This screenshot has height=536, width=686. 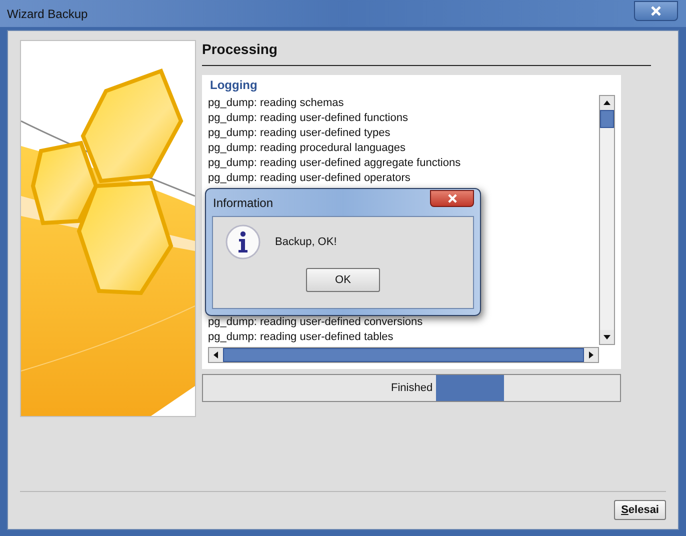 What do you see at coordinates (243, 242) in the screenshot?
I see `info-icon` at bounding box center [243, 242].